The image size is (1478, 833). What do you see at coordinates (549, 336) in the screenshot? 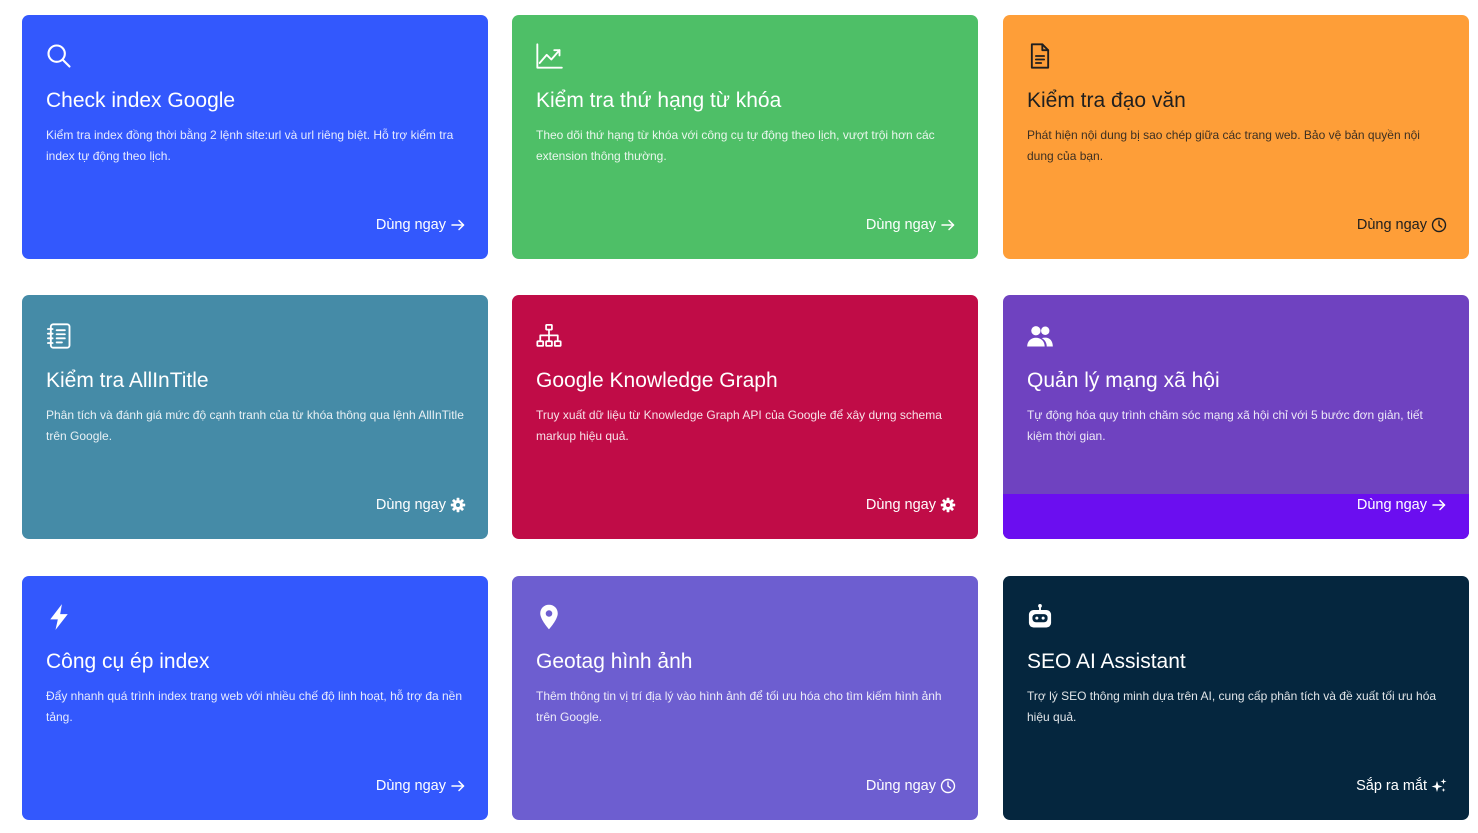
I see `sitemap-icon` at bounding box center [549, 336].